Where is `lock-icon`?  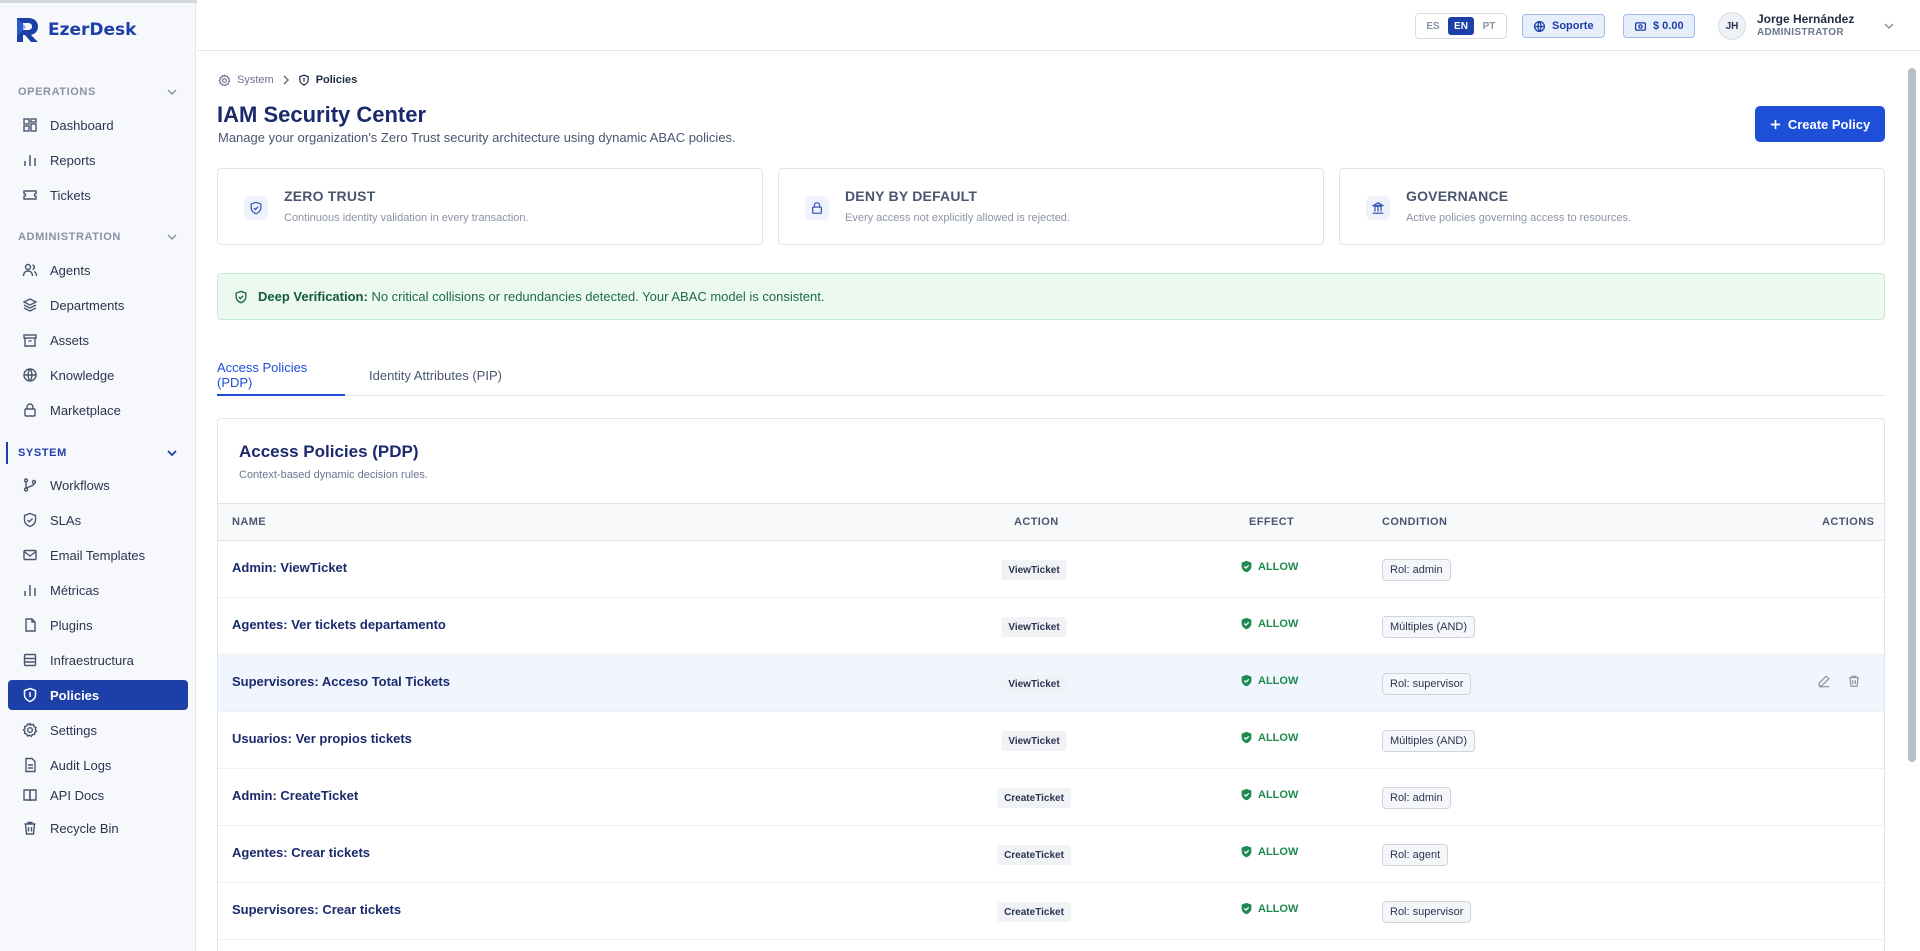
lock-icon is located at coordinates (817, 208).